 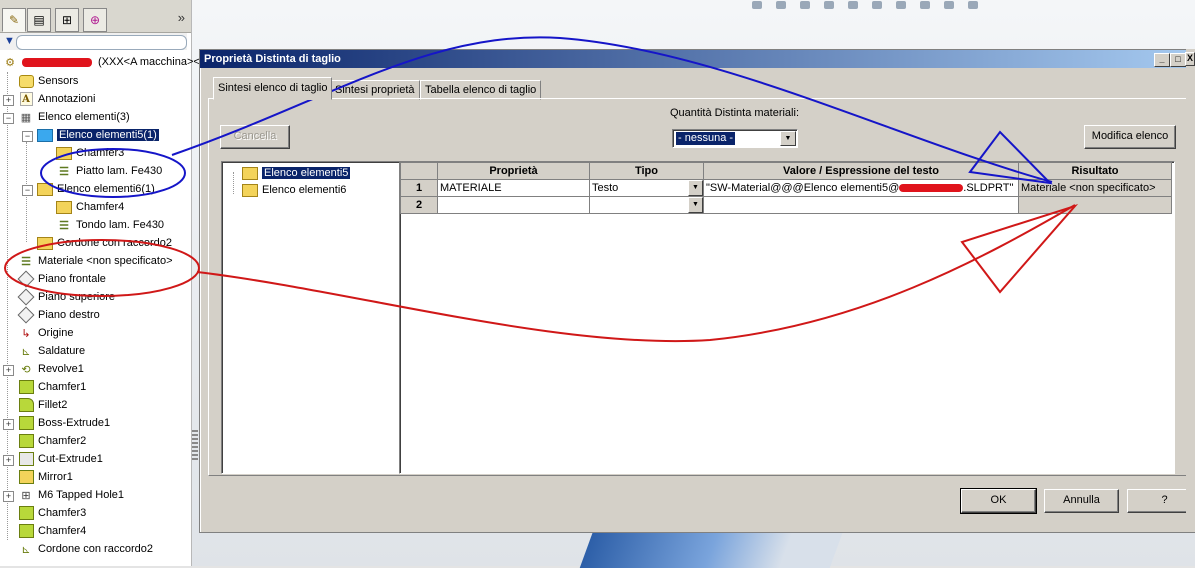 I want to click on folder-list-item: Elenco elementi5, so click(x=296, y=173).